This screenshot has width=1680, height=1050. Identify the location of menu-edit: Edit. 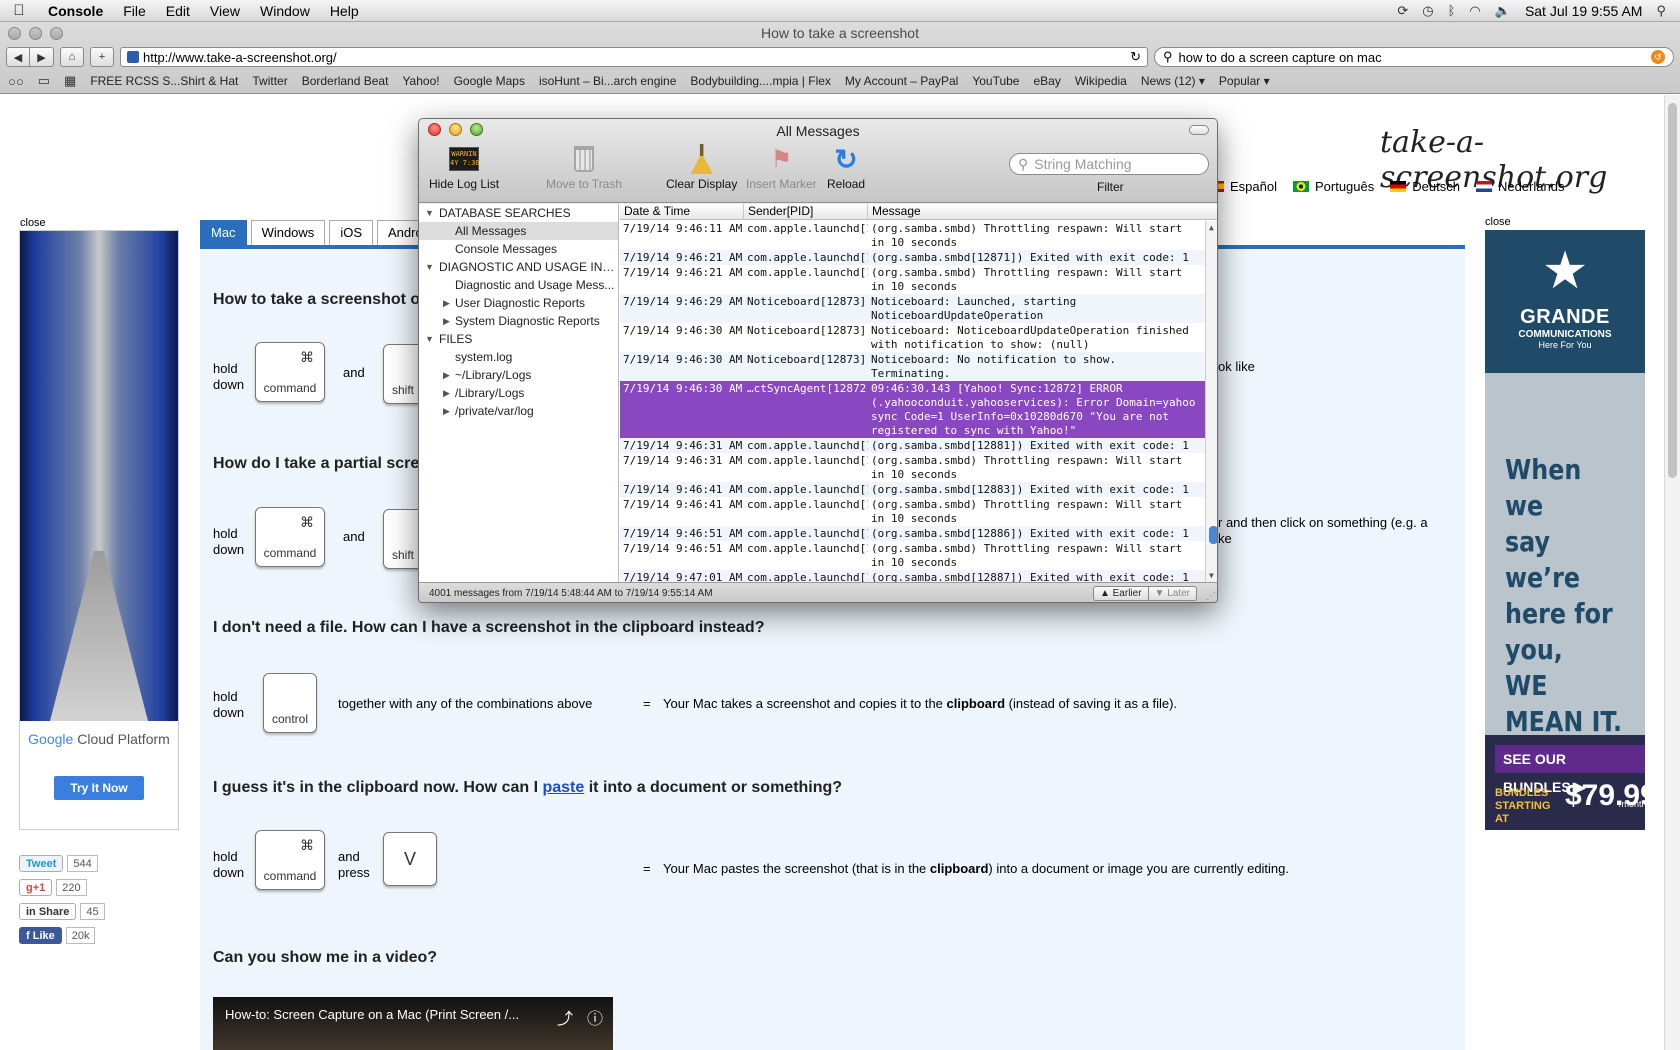
(178, 11).